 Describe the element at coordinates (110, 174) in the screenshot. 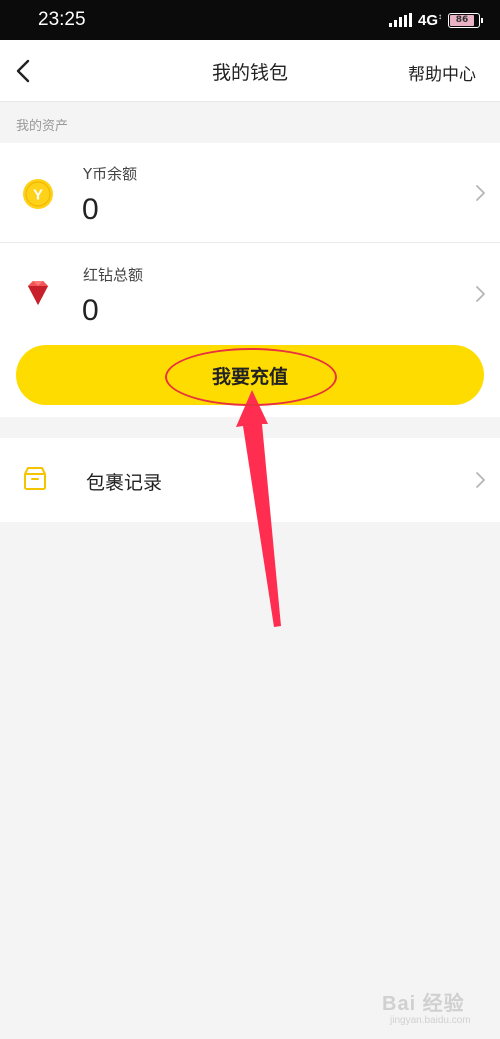

I see `asset-label: Y币余额` at that location.